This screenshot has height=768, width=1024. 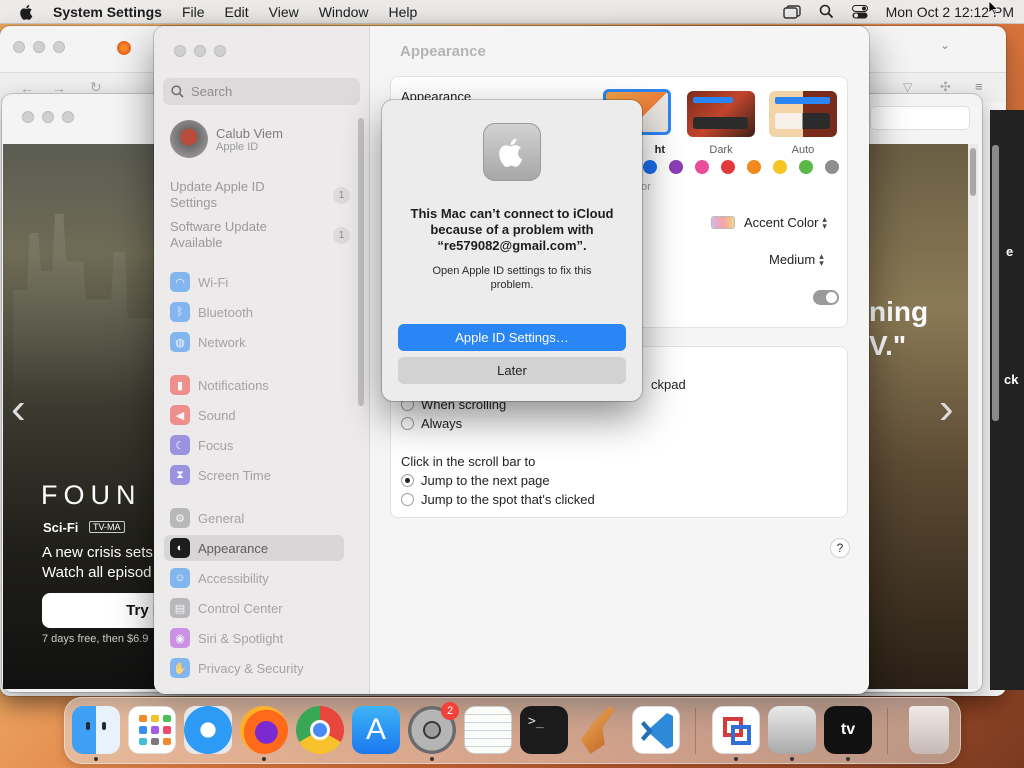 I want to click on pocket-icon: ▽, so click(x=907, y=87).